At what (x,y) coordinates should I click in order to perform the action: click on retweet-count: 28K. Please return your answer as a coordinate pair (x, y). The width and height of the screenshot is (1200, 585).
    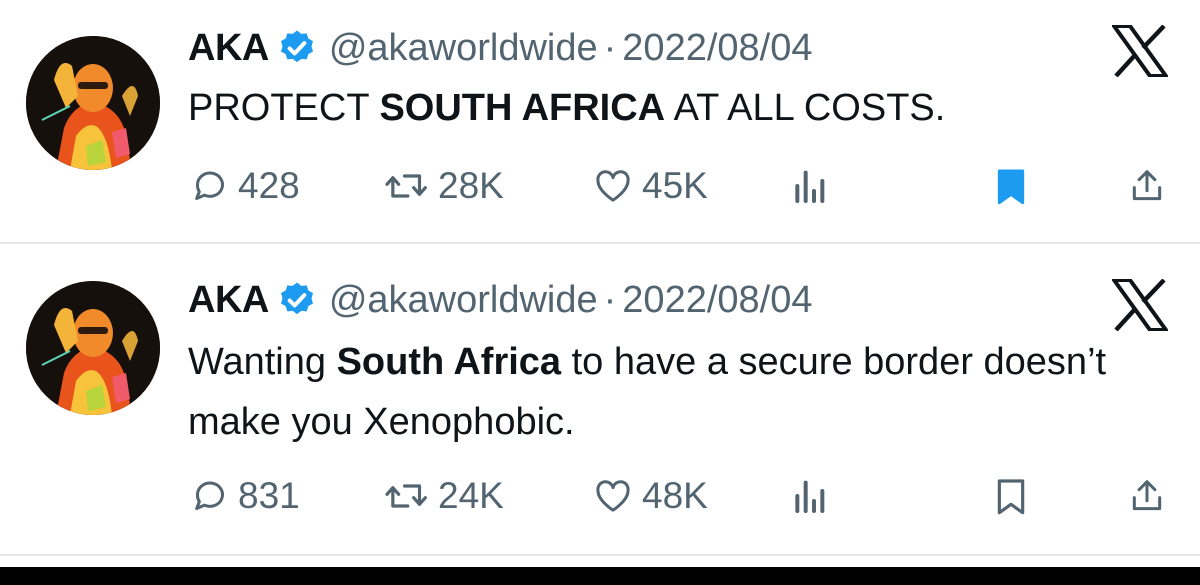
    Looking at the image, I should click on (471, 185).